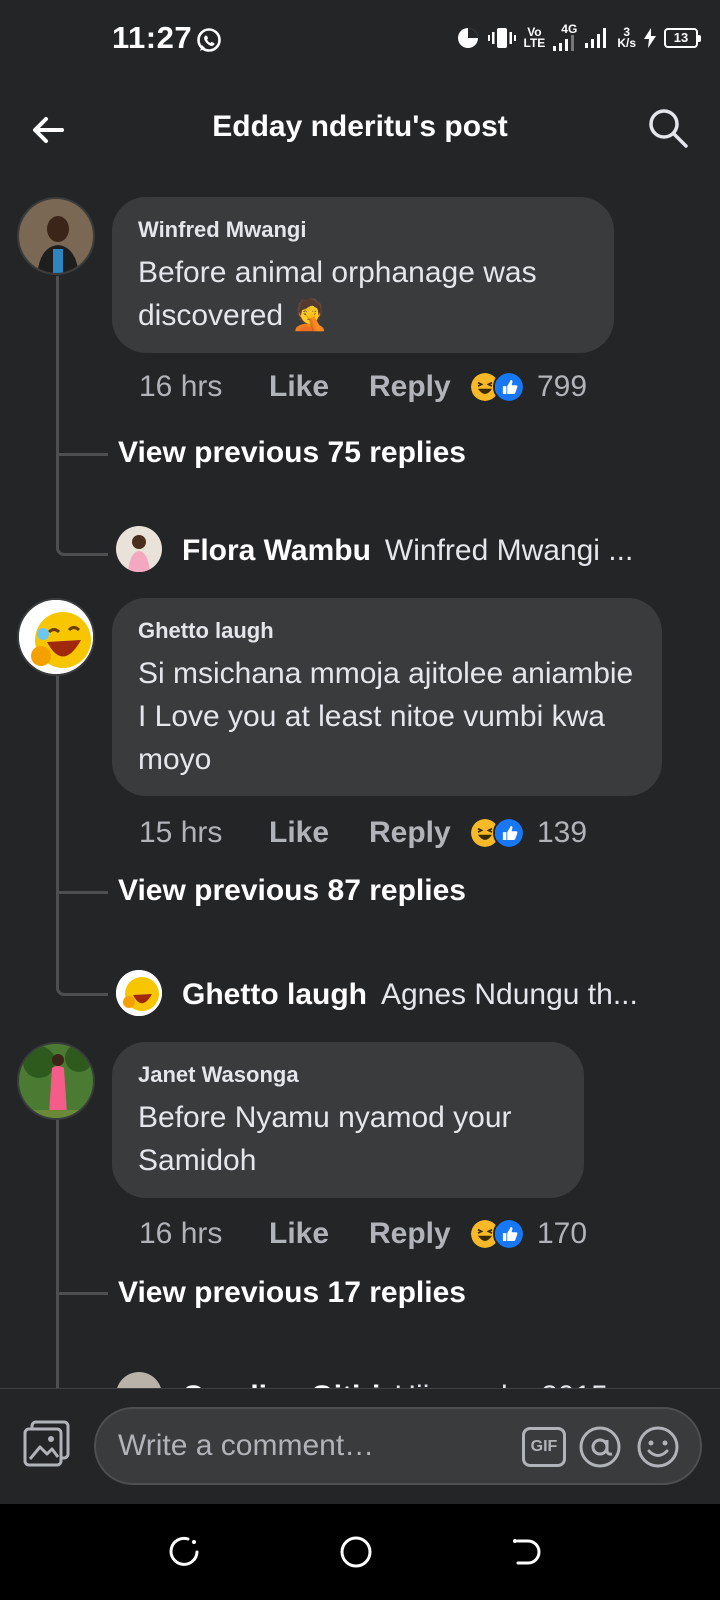 This screenshot has height=1600, width=720. I want to click on signal-strength-2-icon, so click(596, 37).